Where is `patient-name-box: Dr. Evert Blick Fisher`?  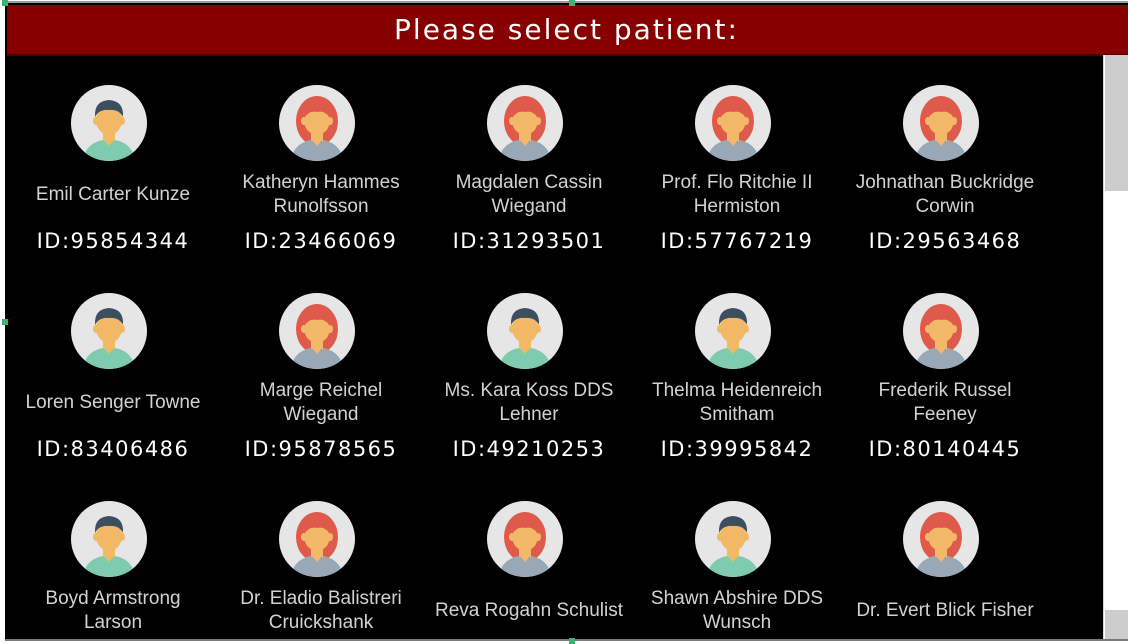 patient-name-box: Dr. Evert Blick Fisher is located at coordinates (945, 609).